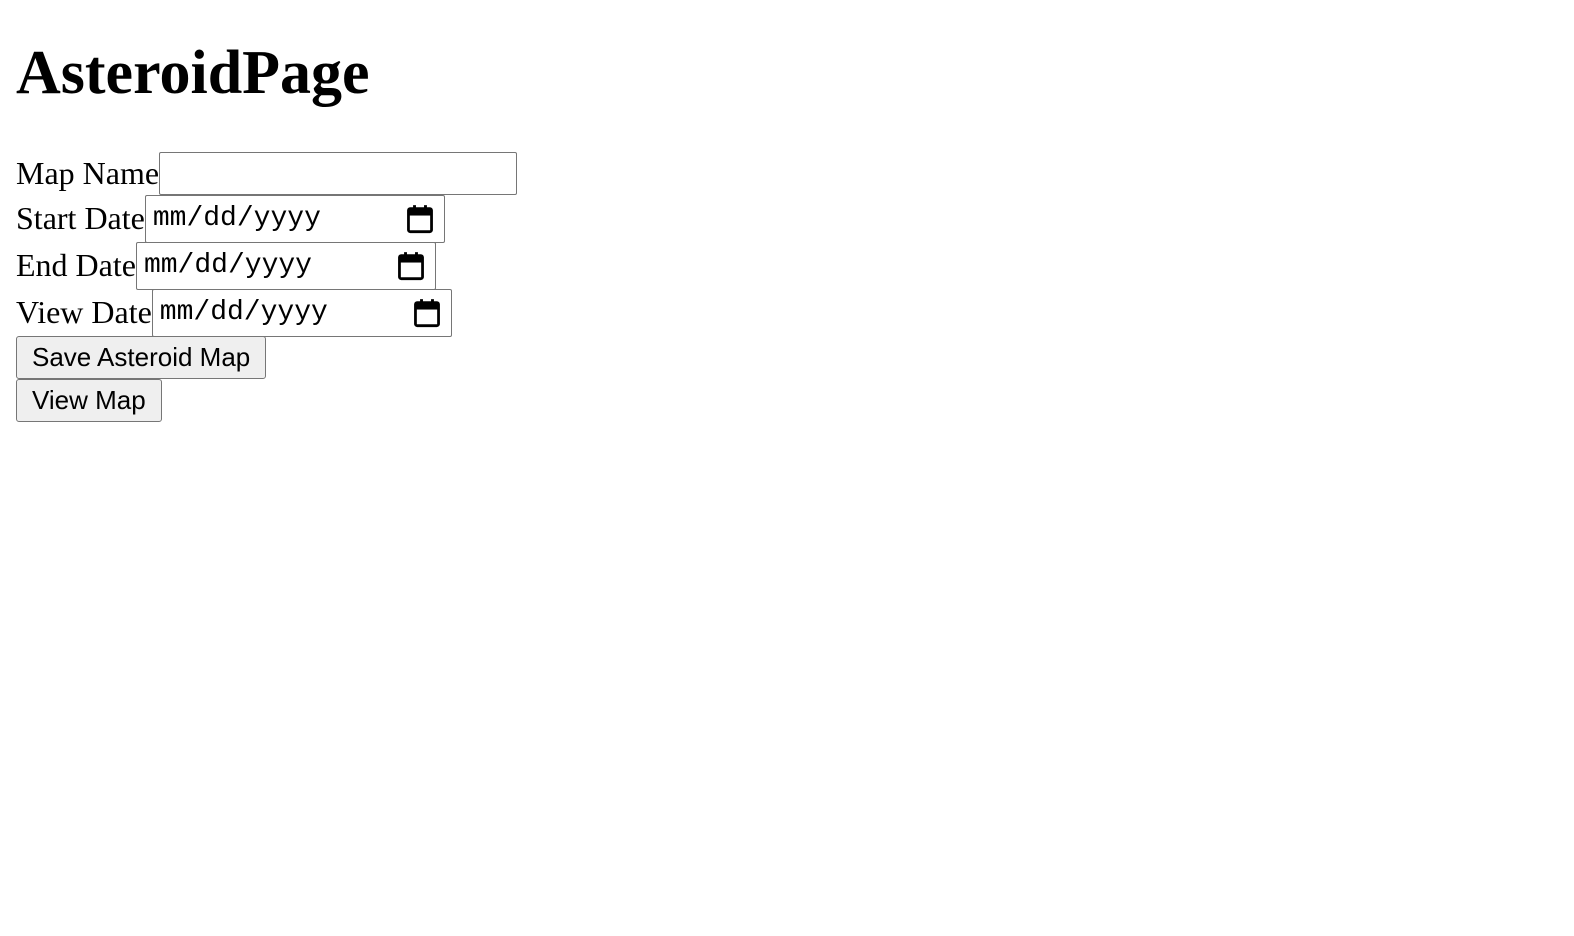  I want to click on start-date-input: mm/dd/yyyy, so click(294, 218).